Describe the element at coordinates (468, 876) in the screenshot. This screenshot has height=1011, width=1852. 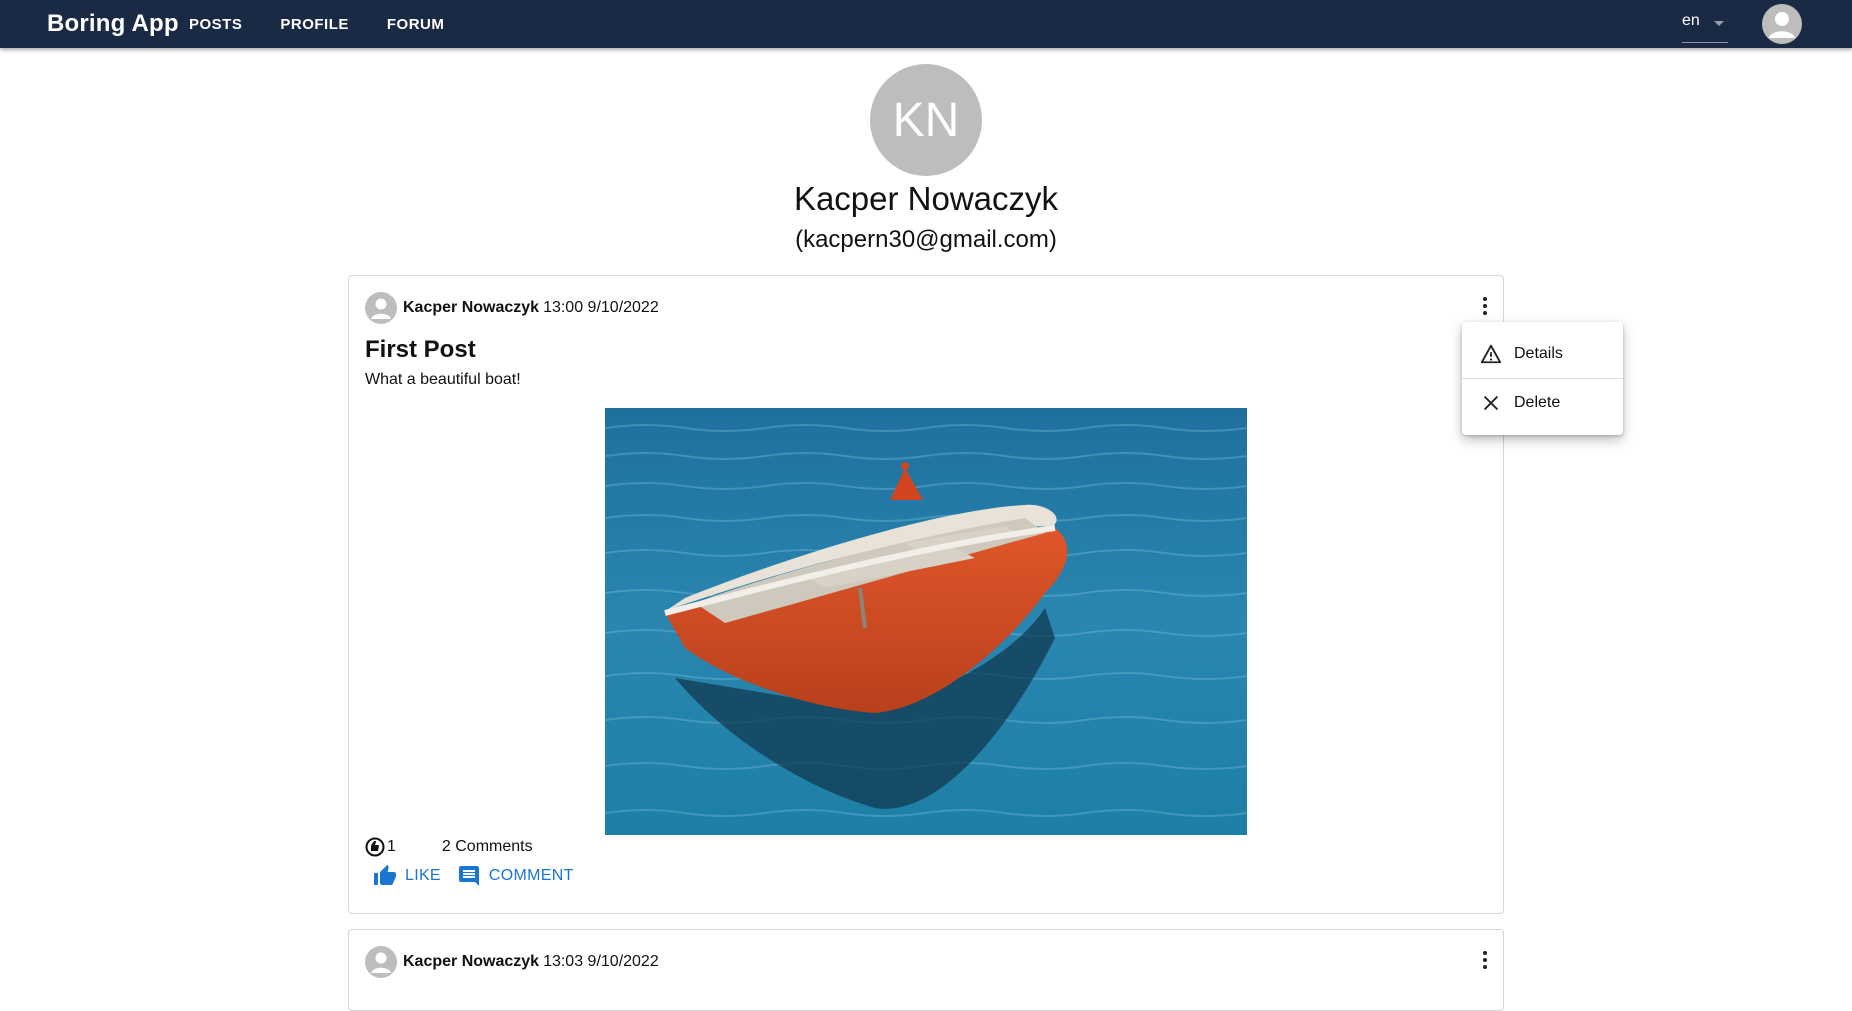
I see `comment-icon` at that location.